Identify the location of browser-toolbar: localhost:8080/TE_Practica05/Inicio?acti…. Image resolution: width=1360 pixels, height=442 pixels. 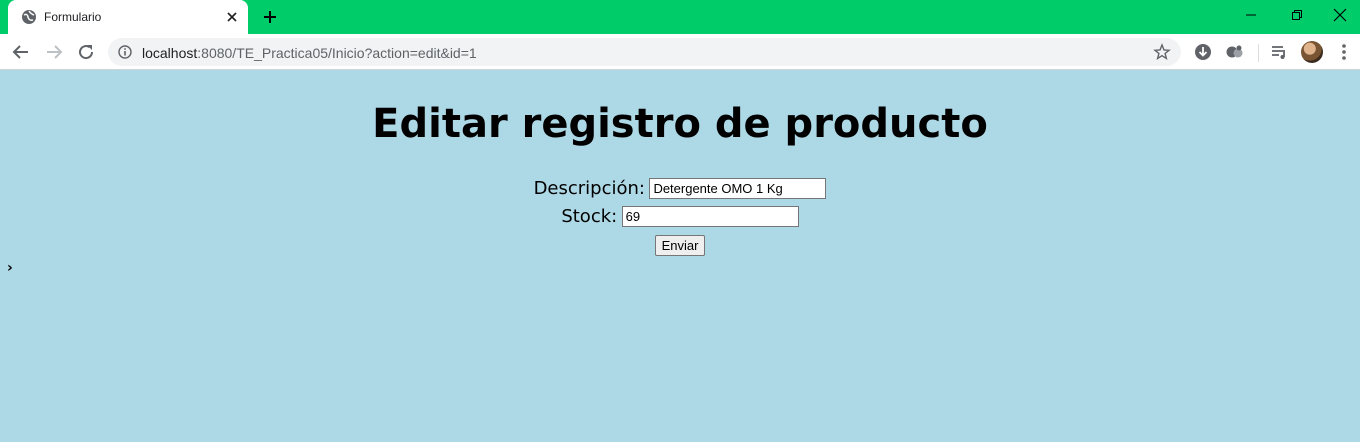
(680, 52).